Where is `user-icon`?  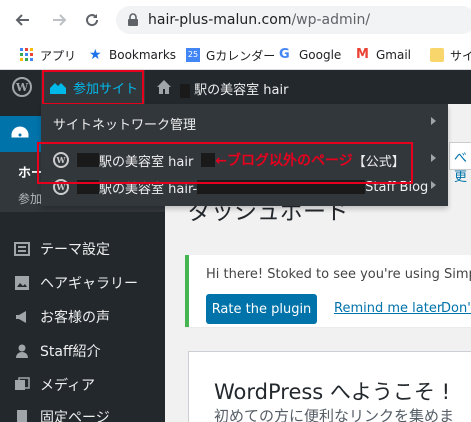
user-icon is located at coordinates (22, 351).